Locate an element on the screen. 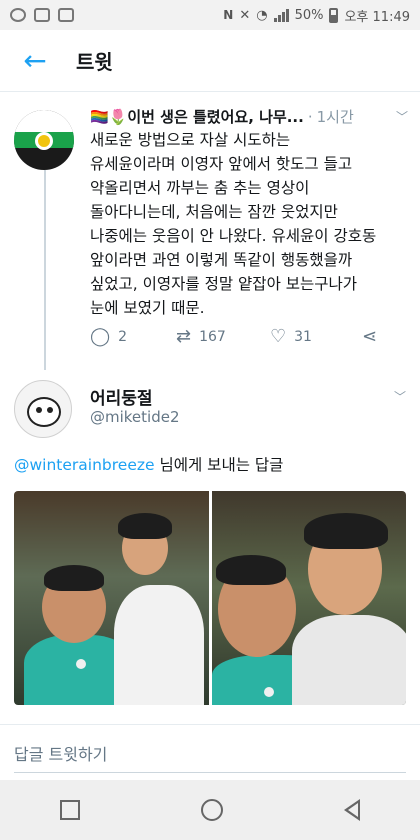 The width and height of the screenshot is (420, 840). gallery-icon is located at coordinates (66, 15).